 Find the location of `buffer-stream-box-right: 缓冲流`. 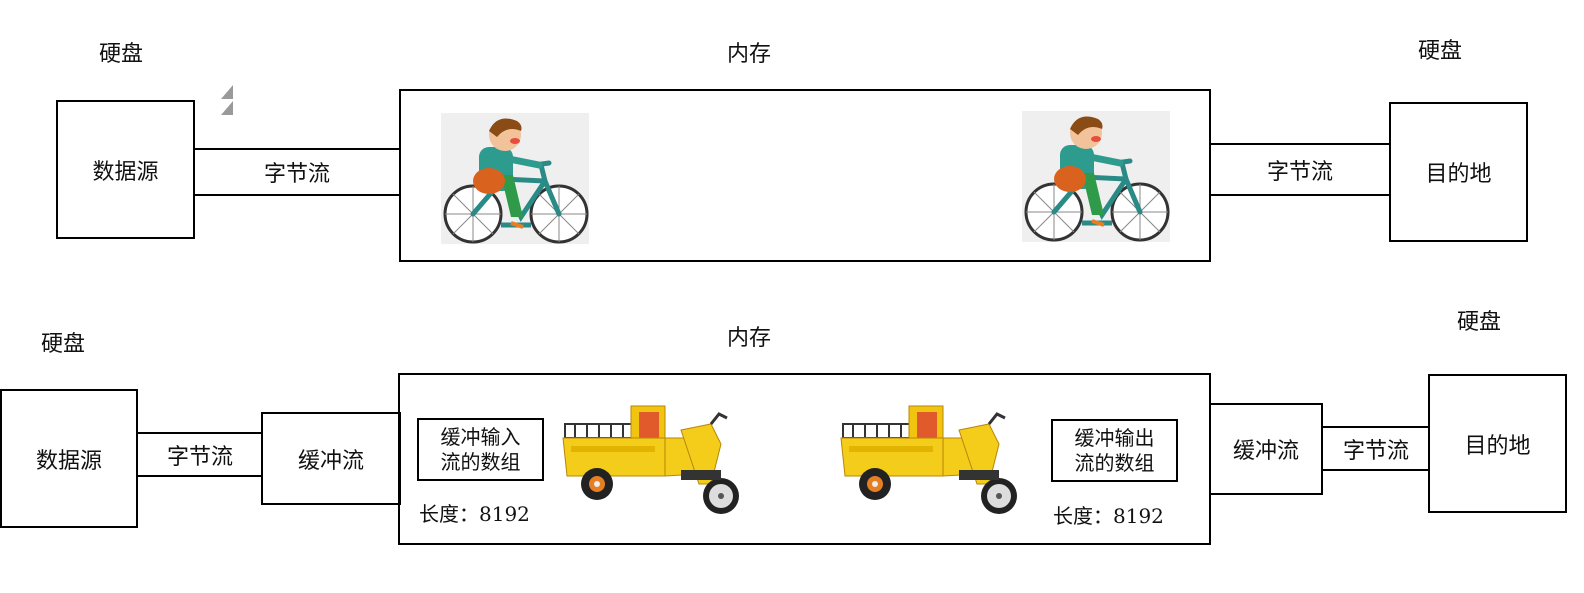

buffer-stream-box-right: 缓冲流 is located at coordinates (1266, 449).